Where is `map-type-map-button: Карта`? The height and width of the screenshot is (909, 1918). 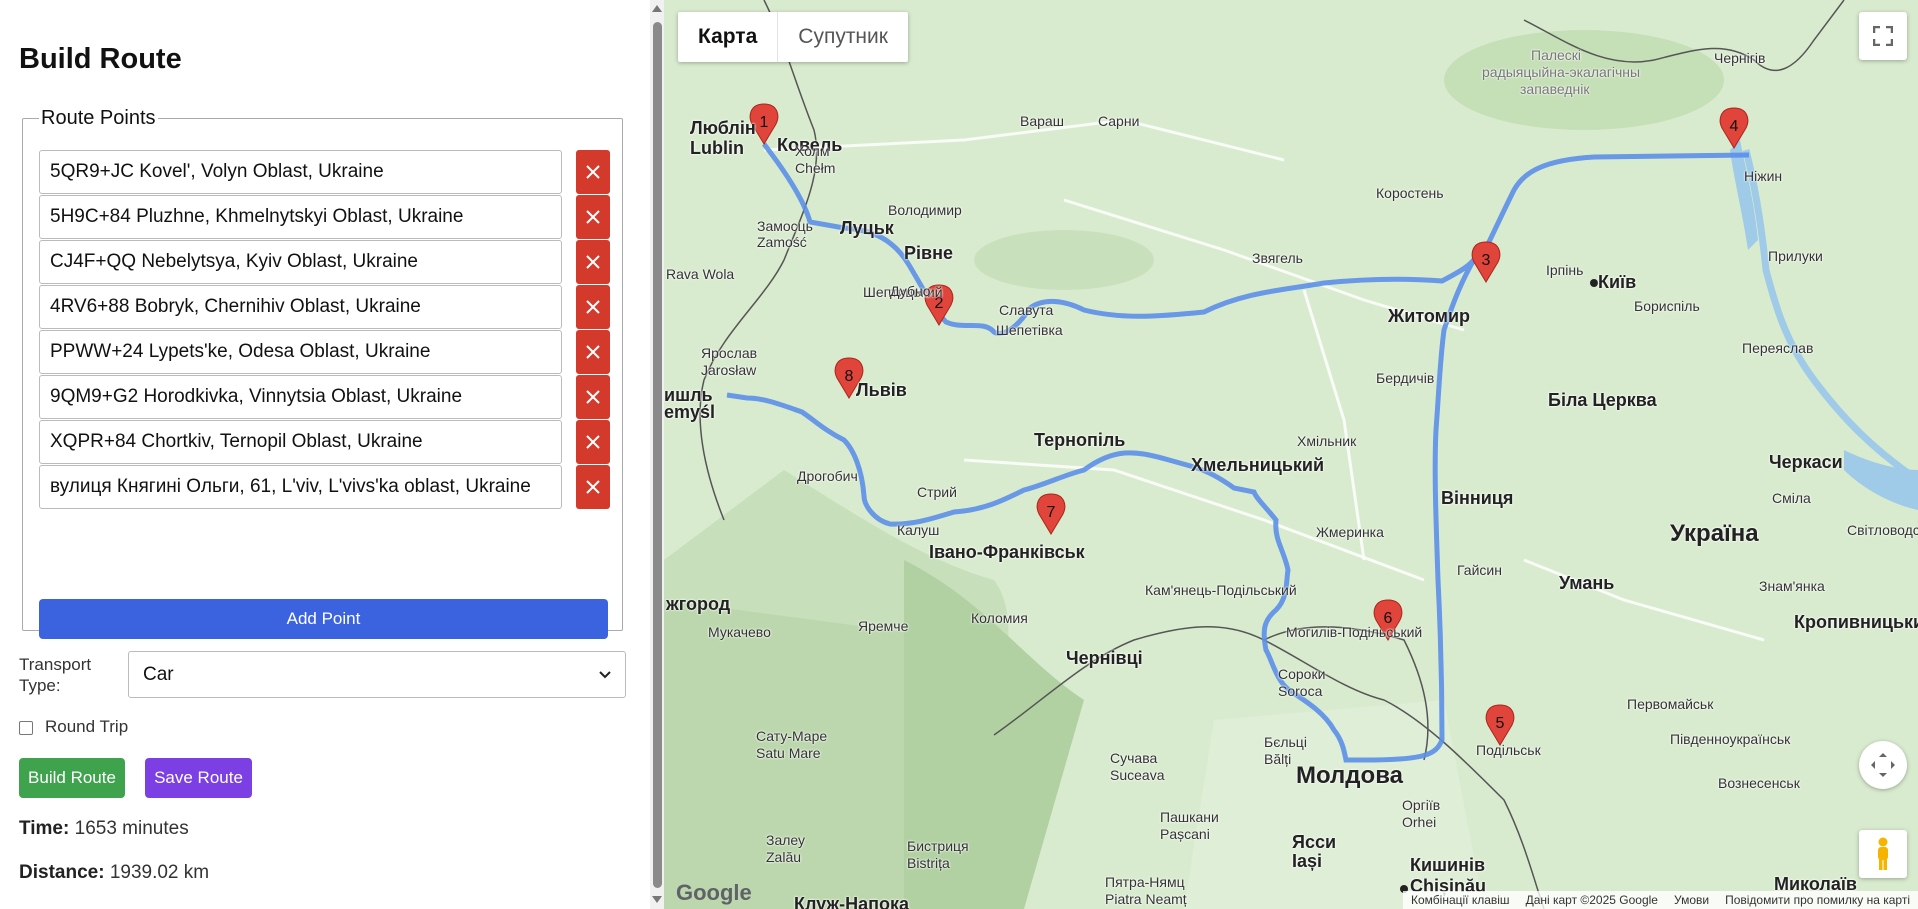
map-type-map-button: Карта is located at coordinates (728, 37).